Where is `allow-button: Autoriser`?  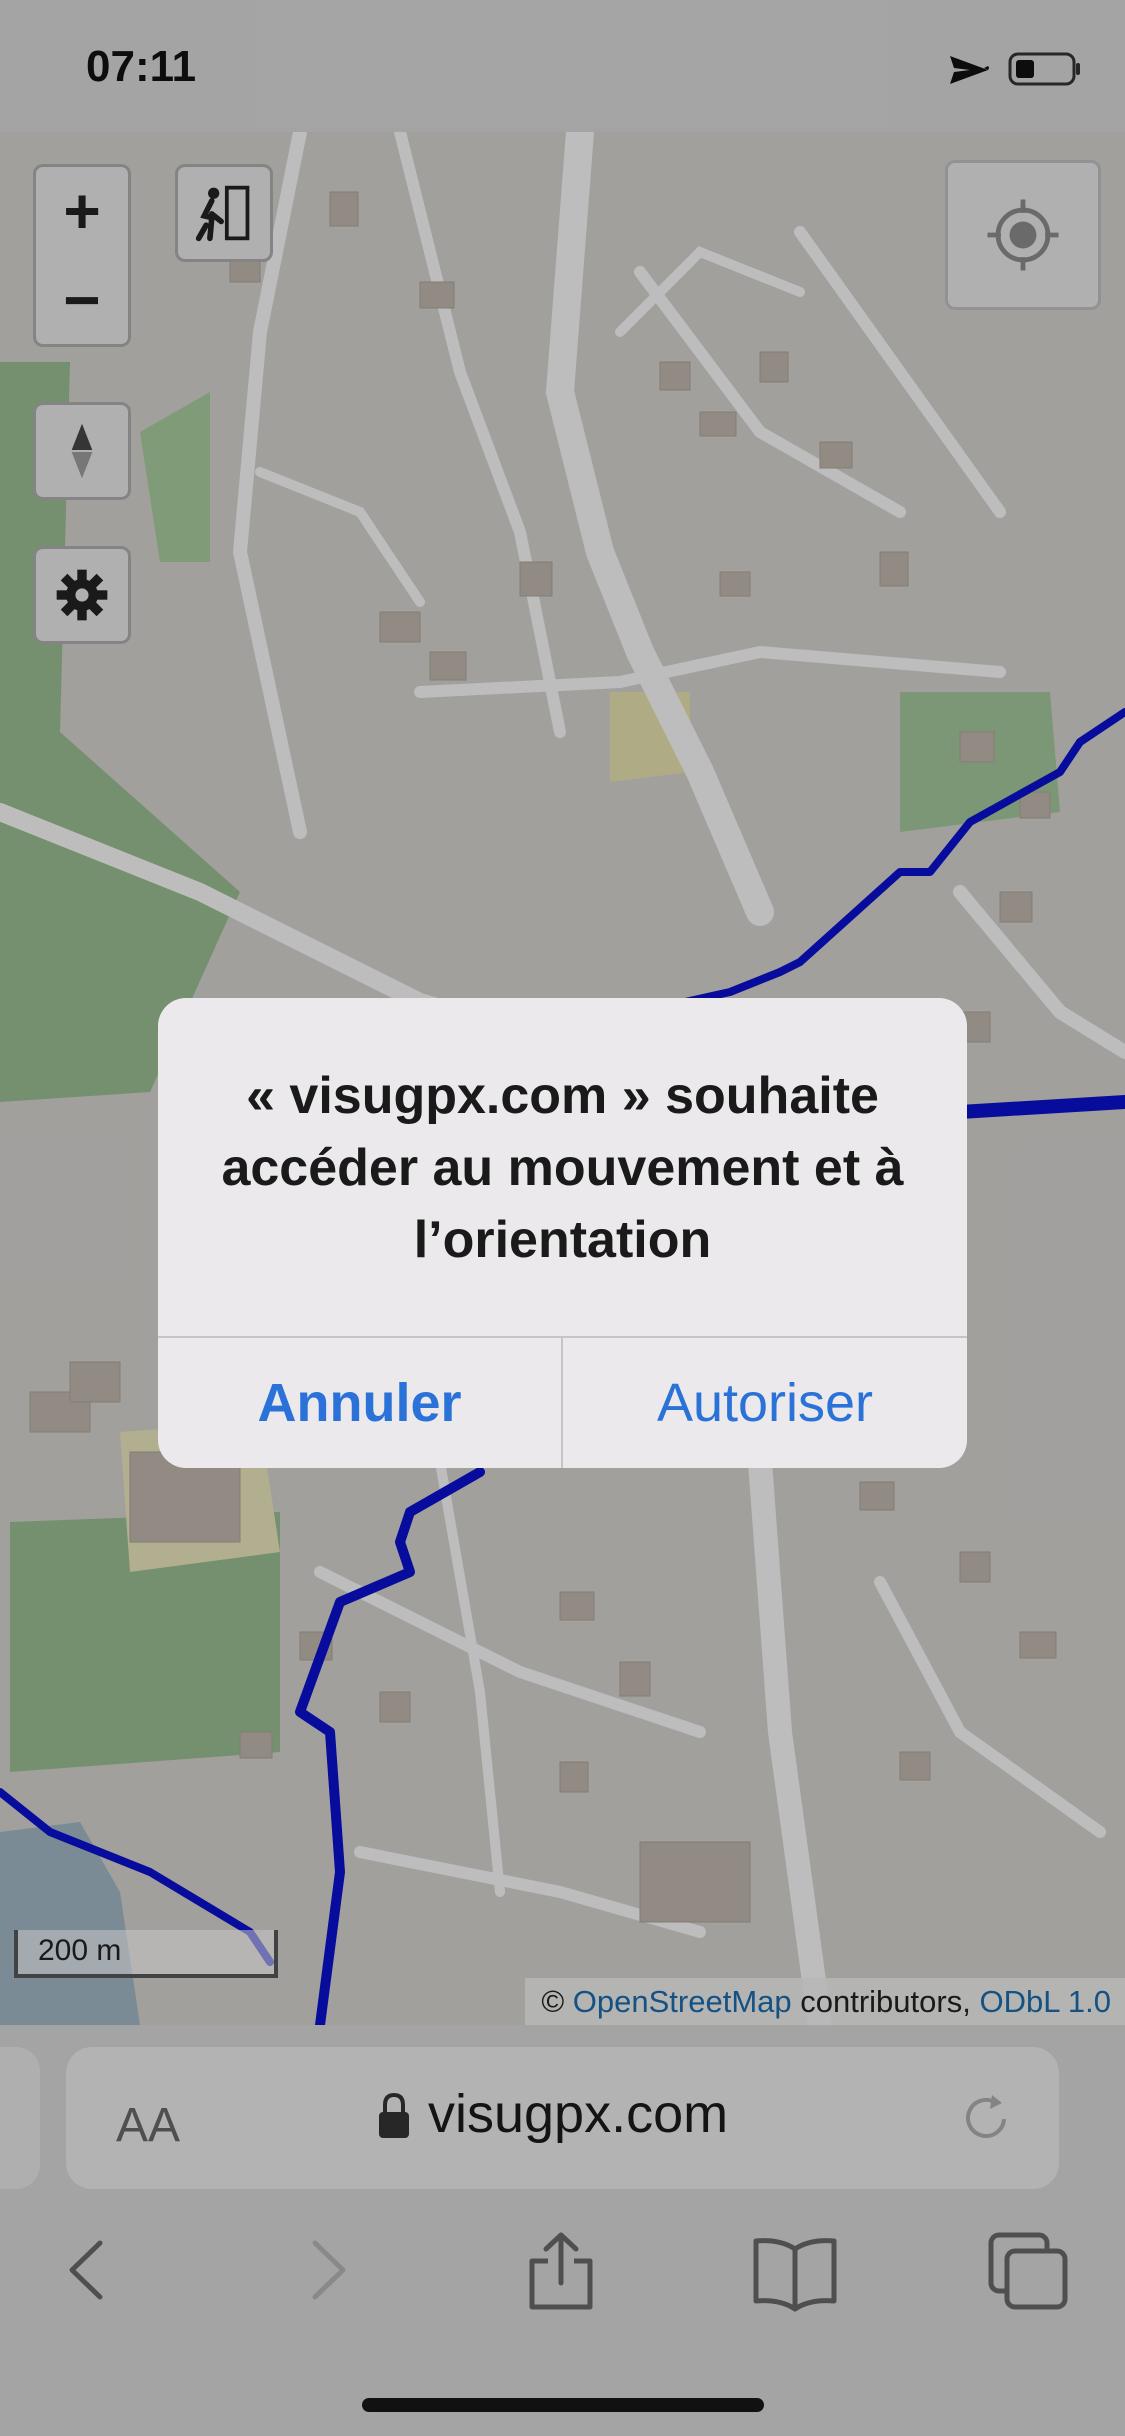 allow-button: Autoriser is located at coordinates (765, 1403).